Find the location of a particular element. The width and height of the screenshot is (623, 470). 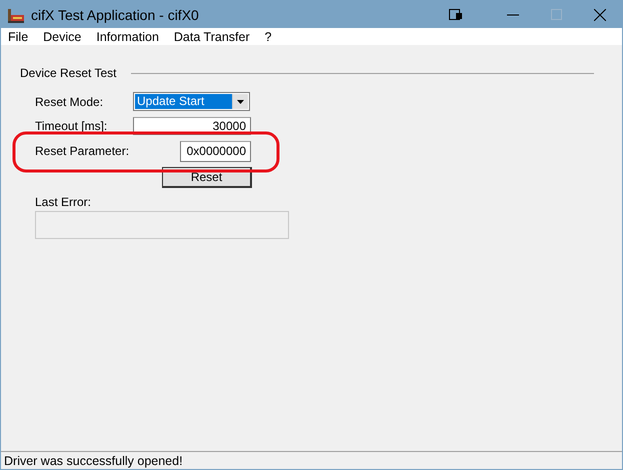

dropdown-arrow-icon is located at coordinates (240, 102).